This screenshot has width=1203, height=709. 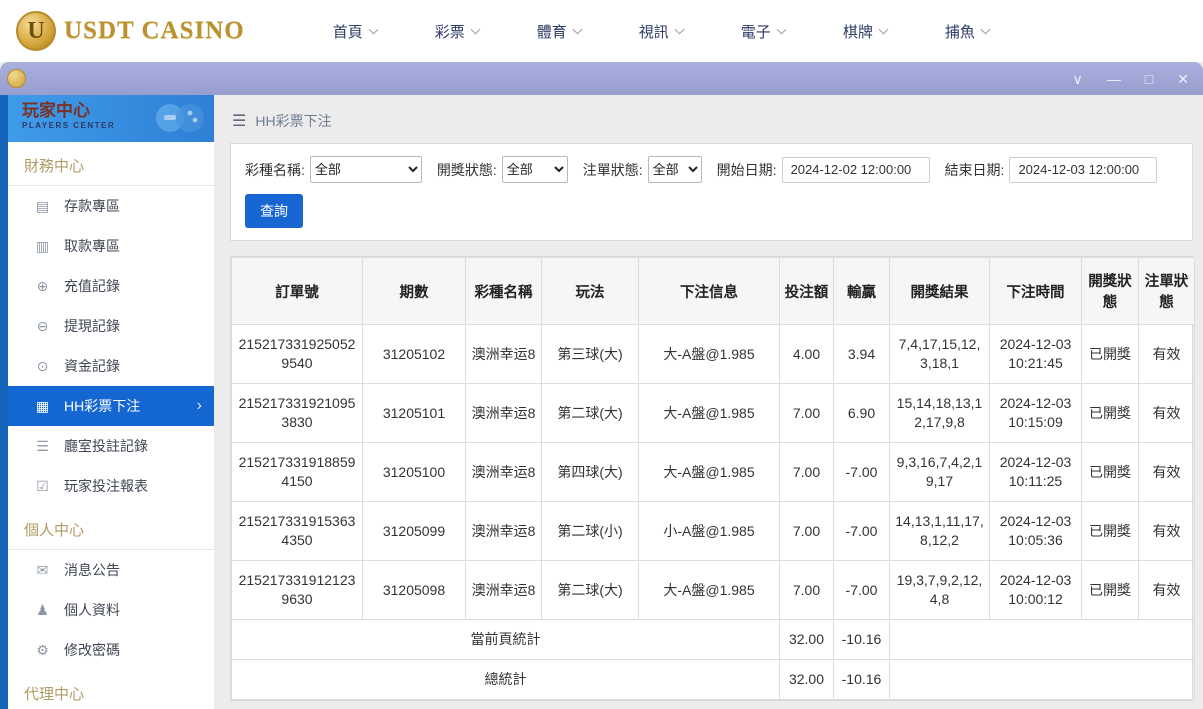 I want to click on cell-bet-info: 小-A盤@1.985, so click(x=709, y=531).